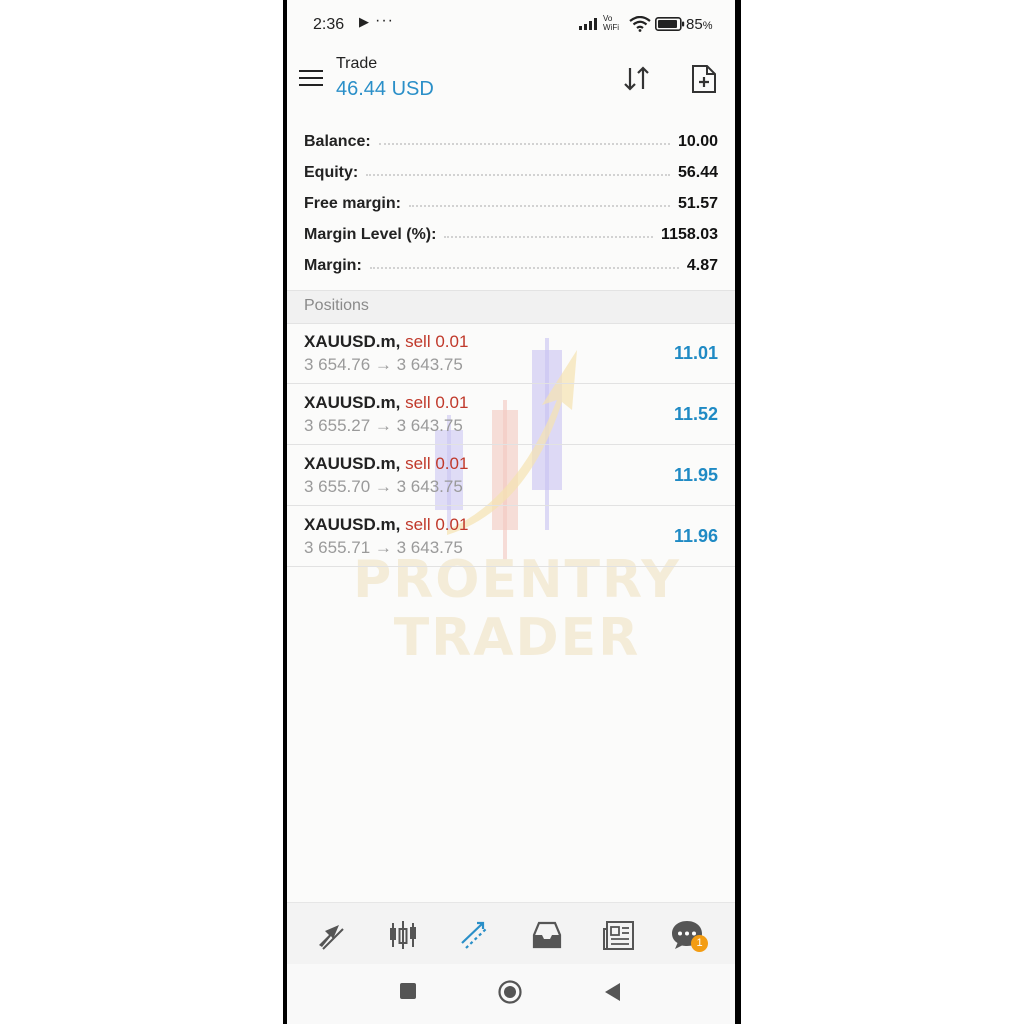 Image resolution: width=1024 pixels, height=1024 pixels. What do you see at coordinates (336, 305) in the screenshot?
I see `positions-header-label: Positions` at bounding box center [336, 305].